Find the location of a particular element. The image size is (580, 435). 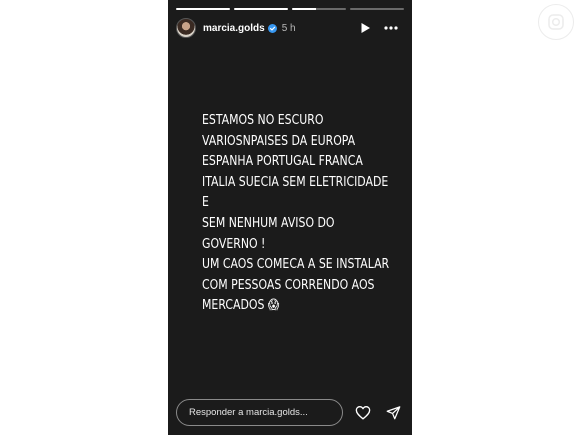

story-text-line: ITALIA SUECIA SEM ELETRICIDADE is located at coordinates (295, 182).